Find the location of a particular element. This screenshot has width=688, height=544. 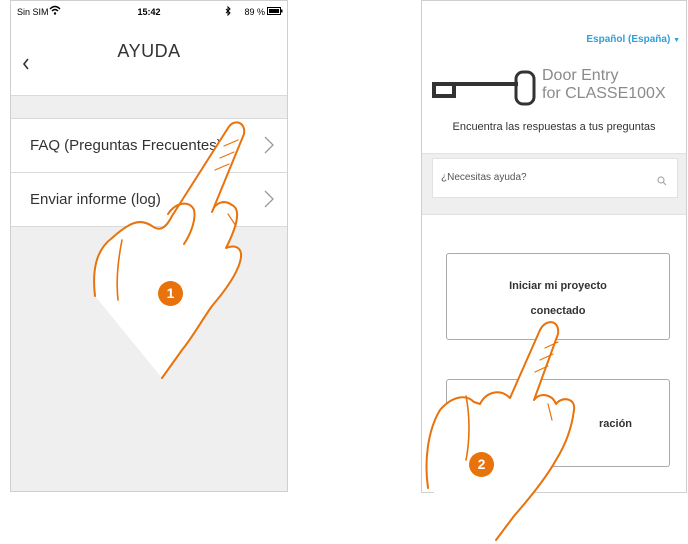

step-badge-2: 2 is located at coordinates (481, 464).